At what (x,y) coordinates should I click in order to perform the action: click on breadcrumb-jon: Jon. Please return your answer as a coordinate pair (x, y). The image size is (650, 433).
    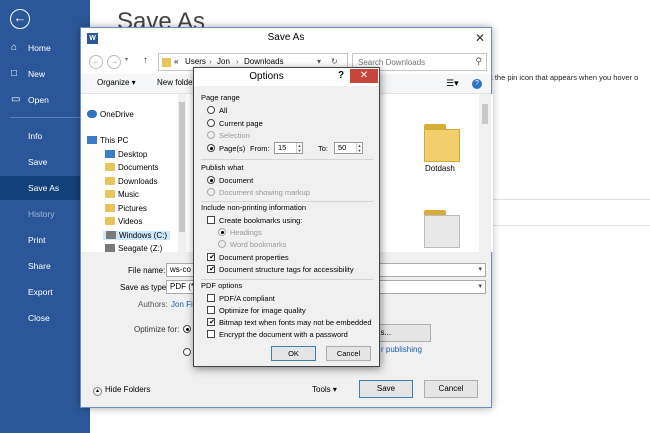
    Looking at the image, I should click on (223, 61).